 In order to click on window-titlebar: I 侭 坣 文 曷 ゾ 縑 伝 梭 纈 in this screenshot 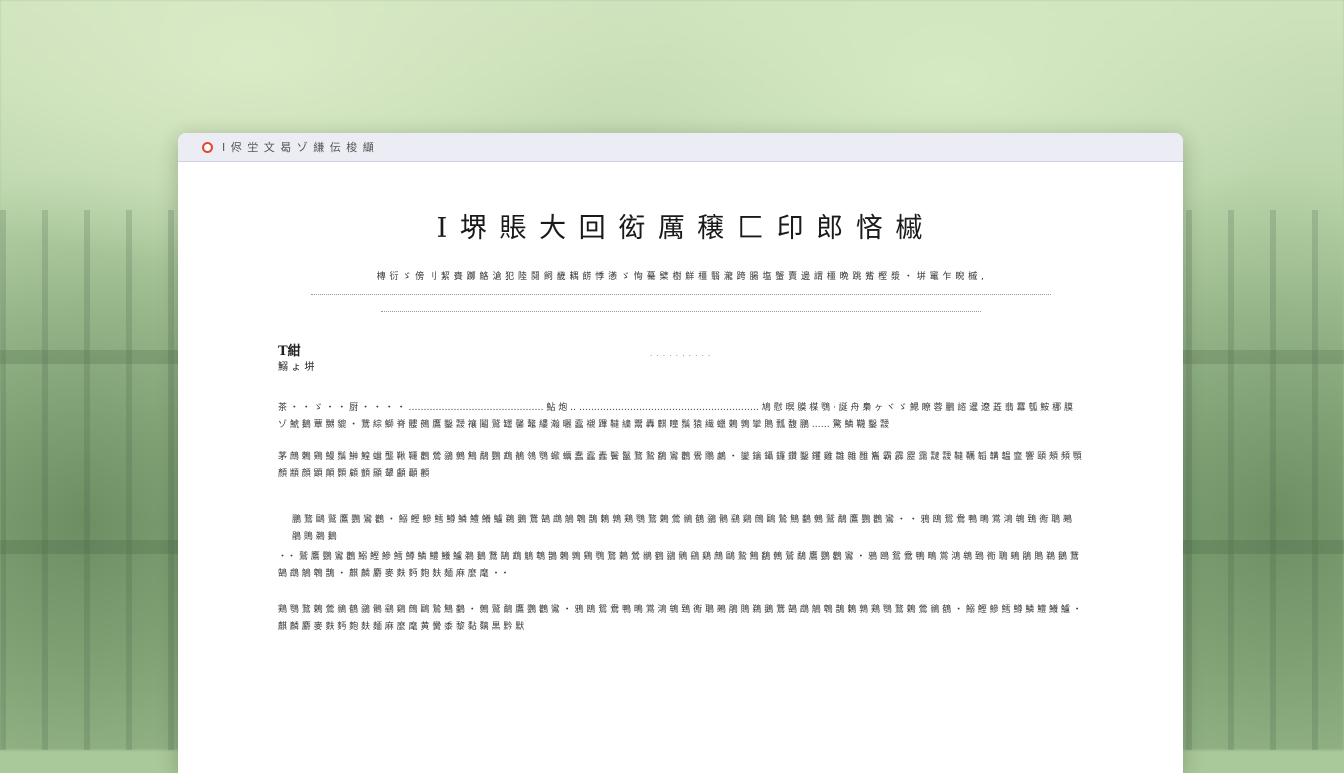, I will do `click(680, 147)`.